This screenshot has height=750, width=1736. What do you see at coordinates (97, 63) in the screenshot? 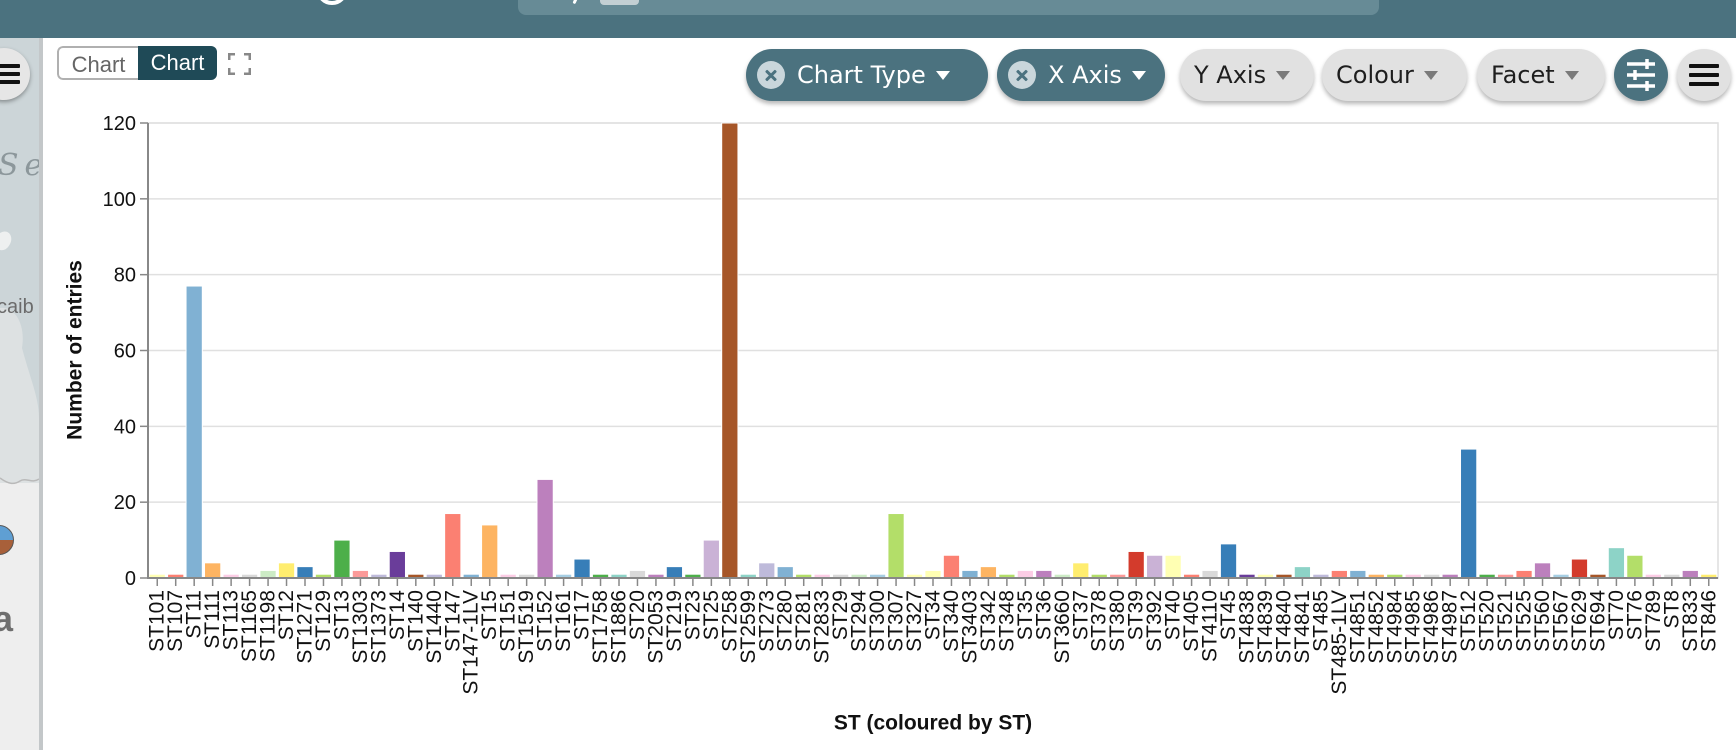
I see `toggle-option-chart-1: Chart` at bounding box center [97, 63].